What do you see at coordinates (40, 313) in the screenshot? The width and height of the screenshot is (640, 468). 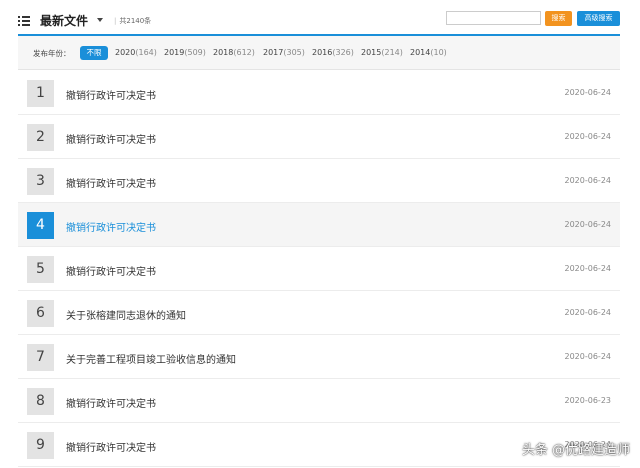 I see `item-number: 6` at bounding box center [40, 313].